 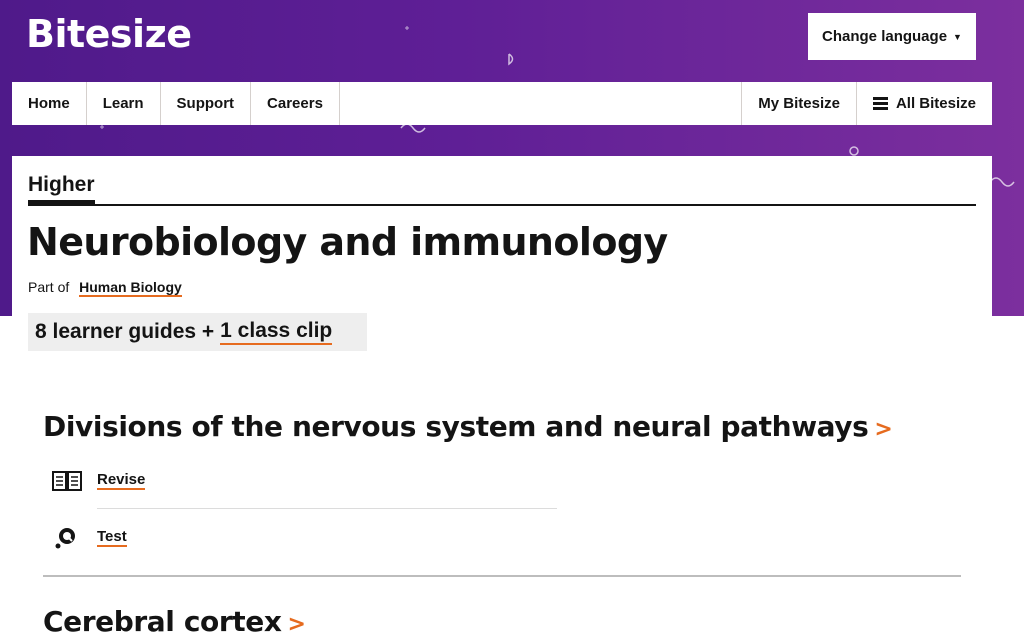 What do you see at coordinates (112, 538) in the screenshot?
I see `test-link: Test` at bounding box center [112, 538].